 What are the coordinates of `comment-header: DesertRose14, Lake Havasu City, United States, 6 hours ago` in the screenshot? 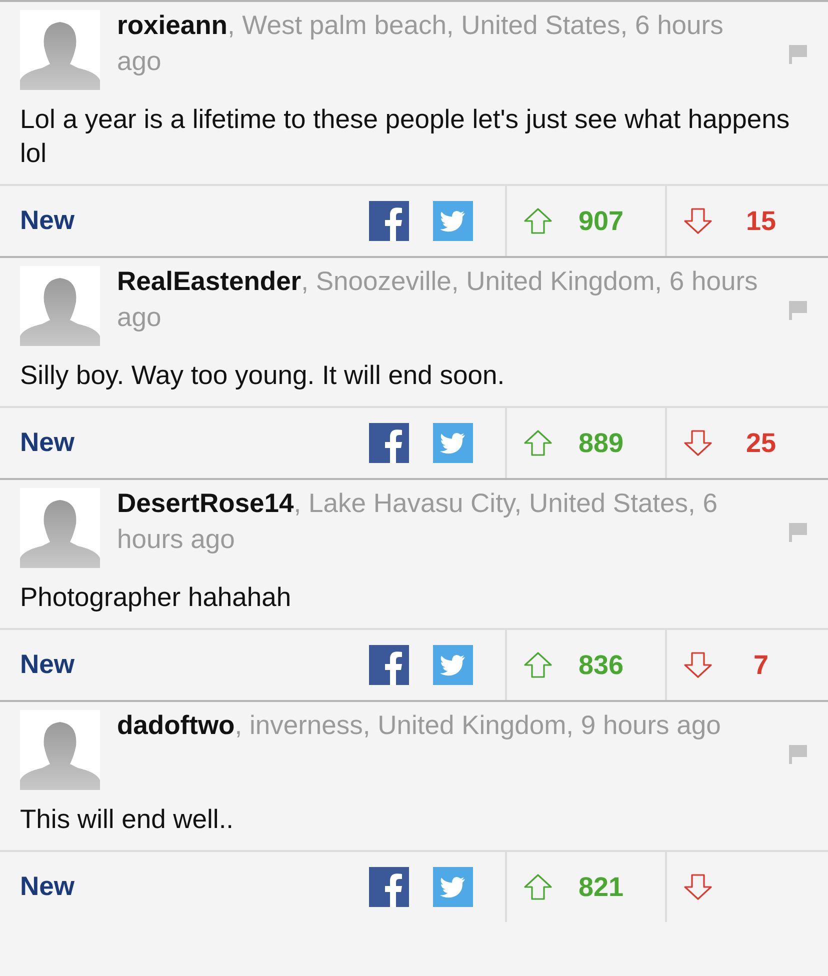 It's located at (417, 521).